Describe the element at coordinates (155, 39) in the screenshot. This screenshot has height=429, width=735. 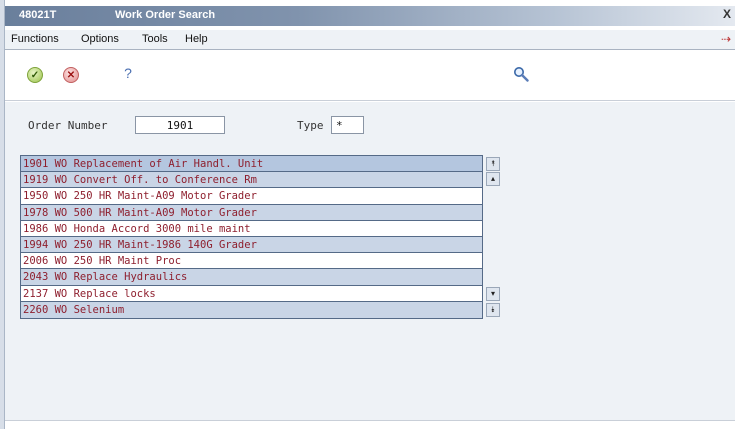
I see `menu-tools: Tools` at that location.